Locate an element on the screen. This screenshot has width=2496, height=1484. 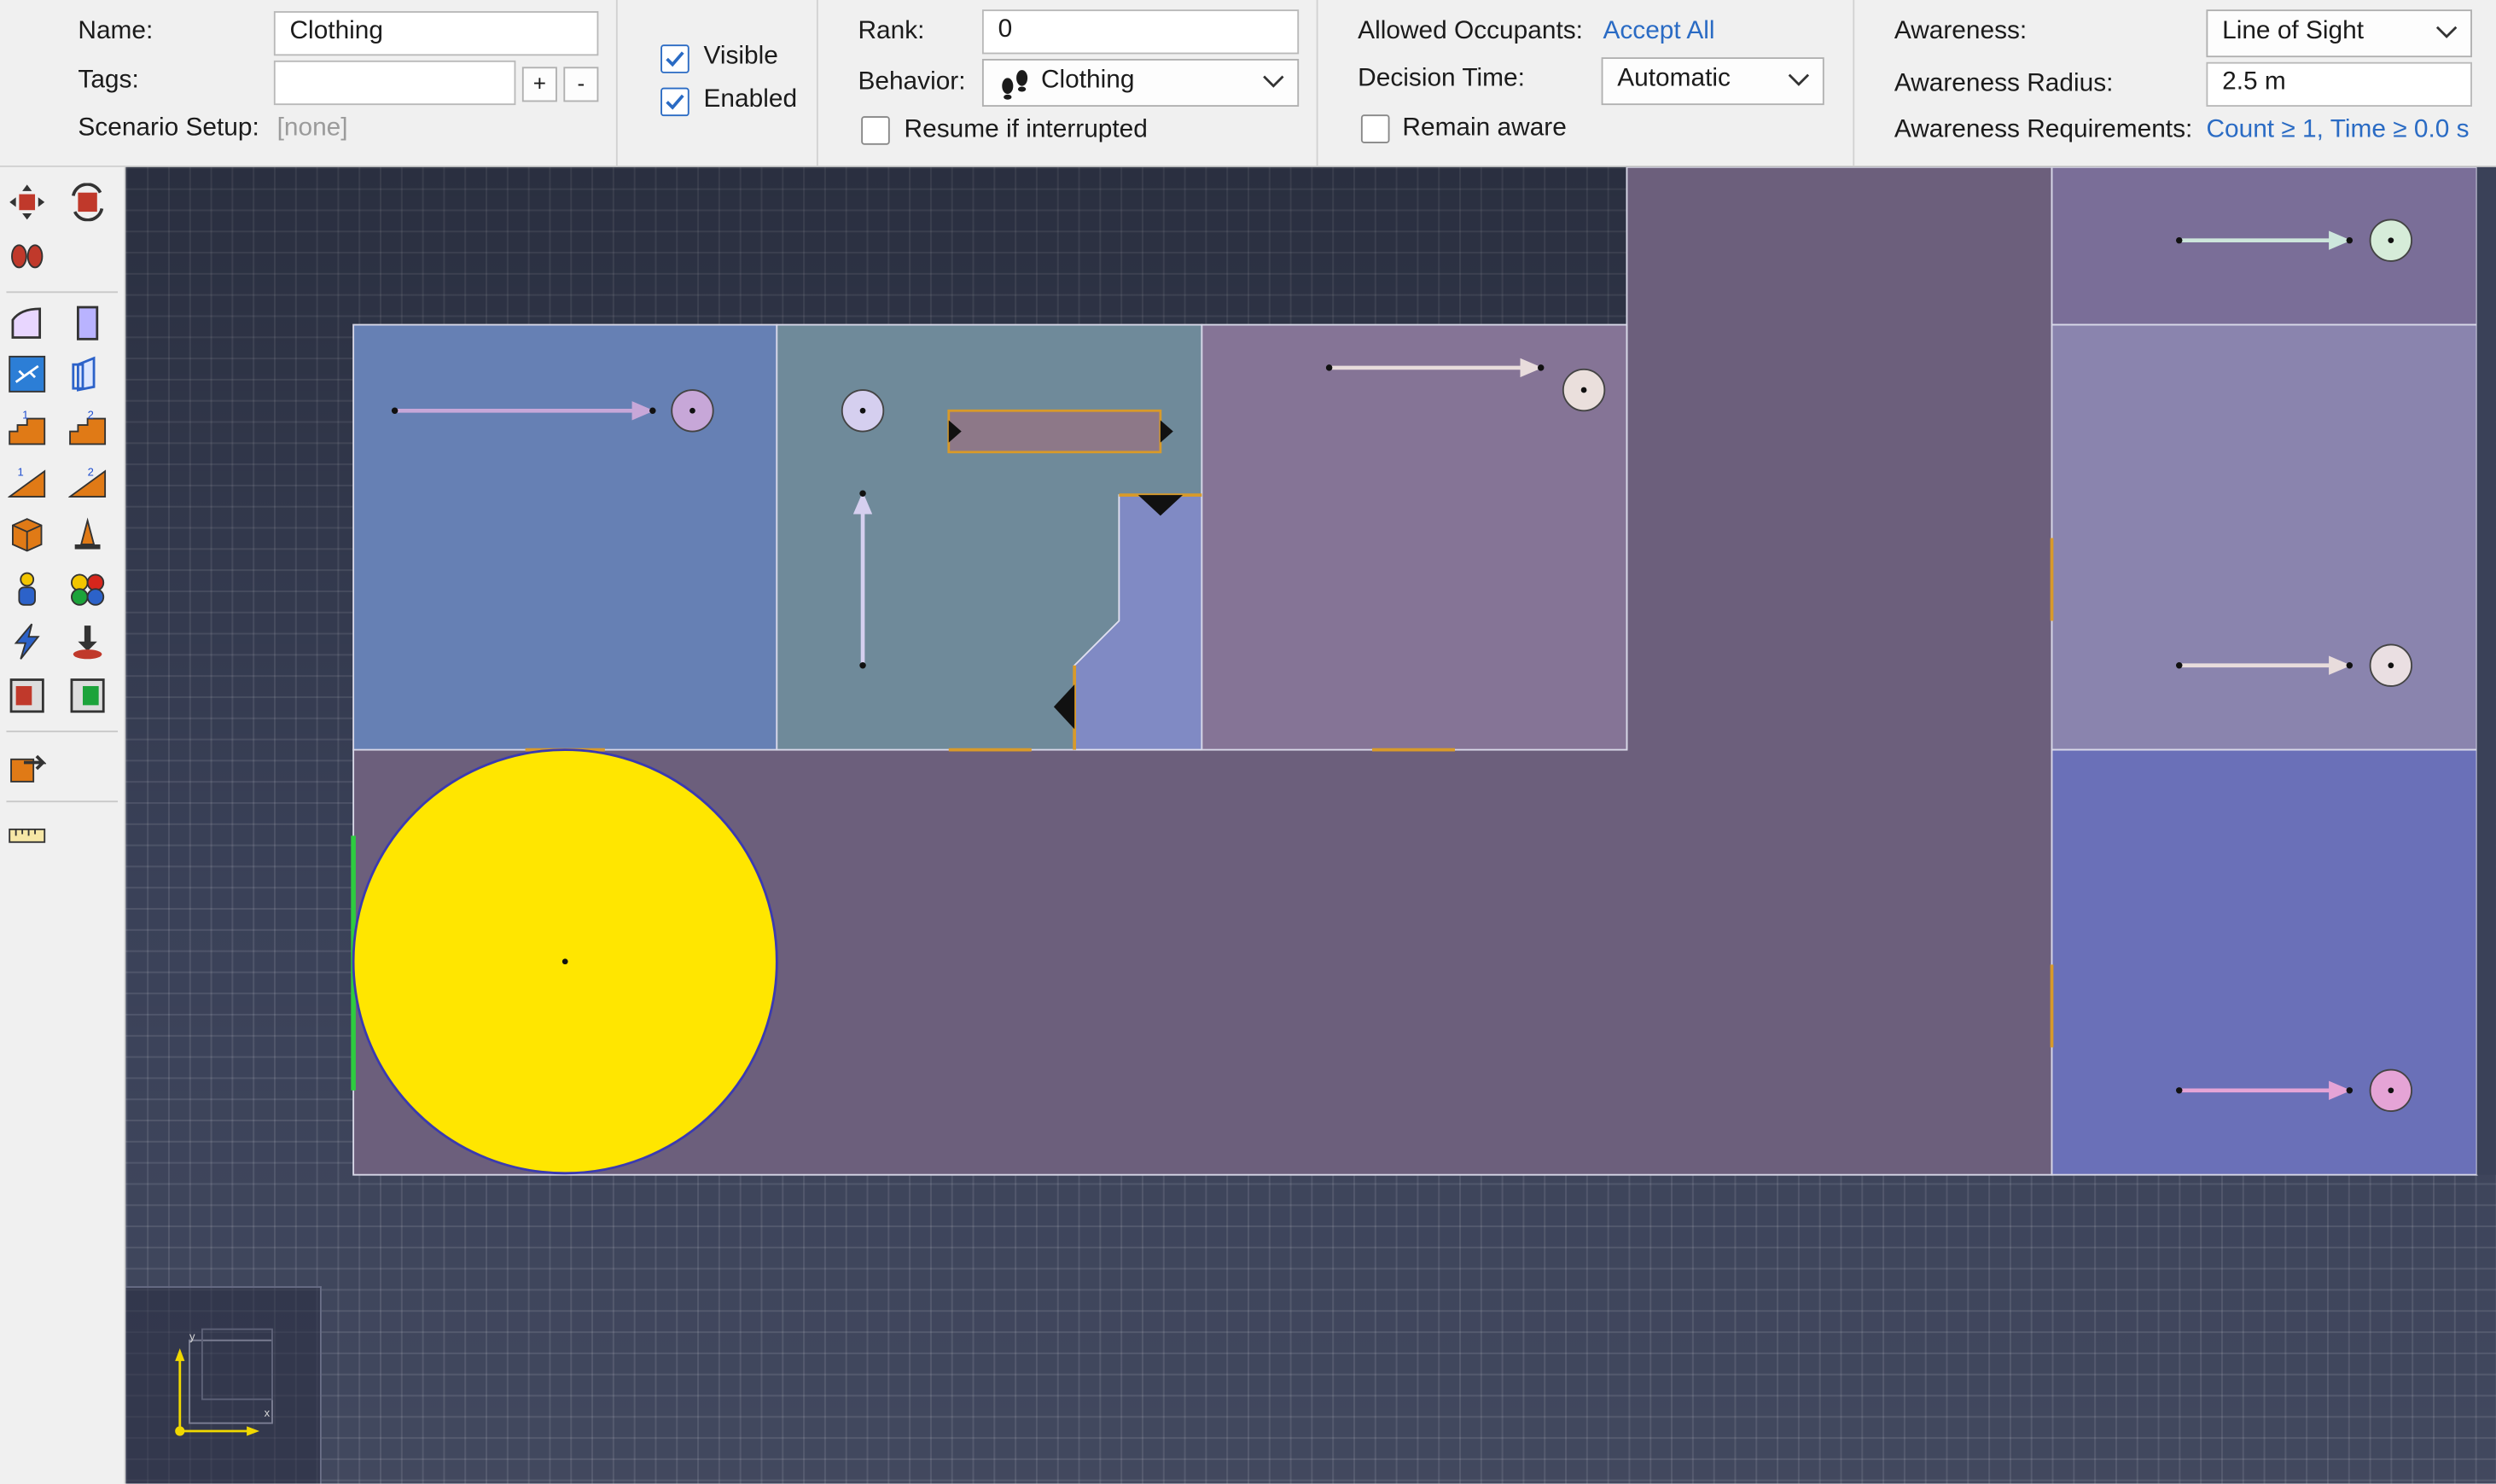
behavior-dropdown: Clothing is located at coordinates (1140, 83).